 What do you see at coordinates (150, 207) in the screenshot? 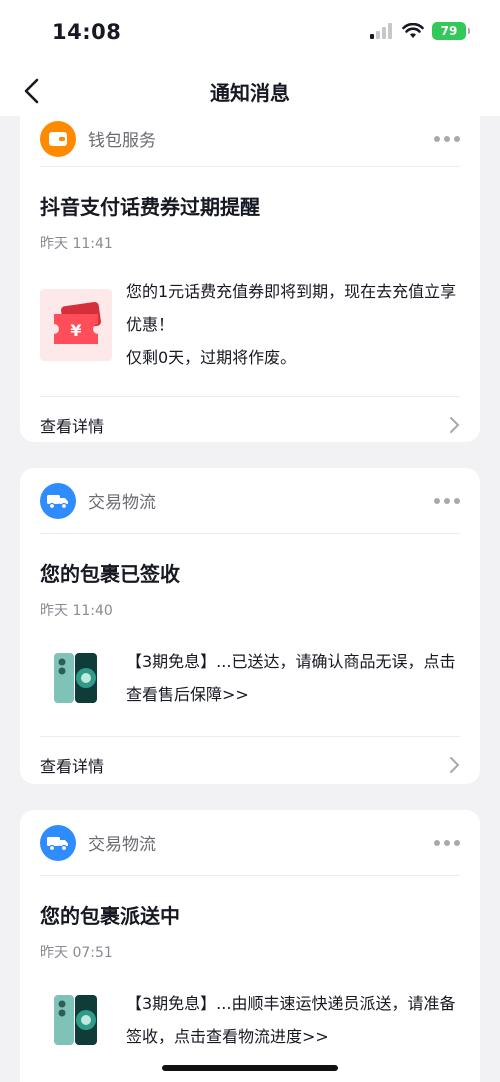
I see `message-title: 抖音支付话费券过期提醒` at bounding box center [150, 207].